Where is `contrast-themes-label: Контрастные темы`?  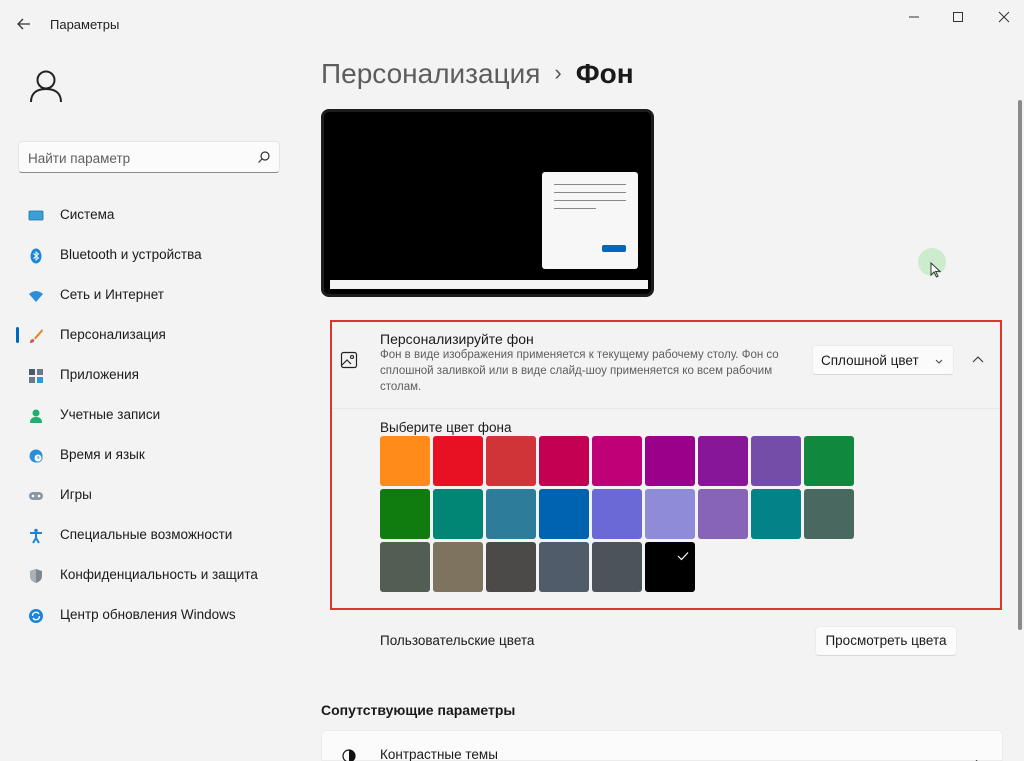 contrast-themes-label: Контрастные темы is located at coordinates (439, 754).